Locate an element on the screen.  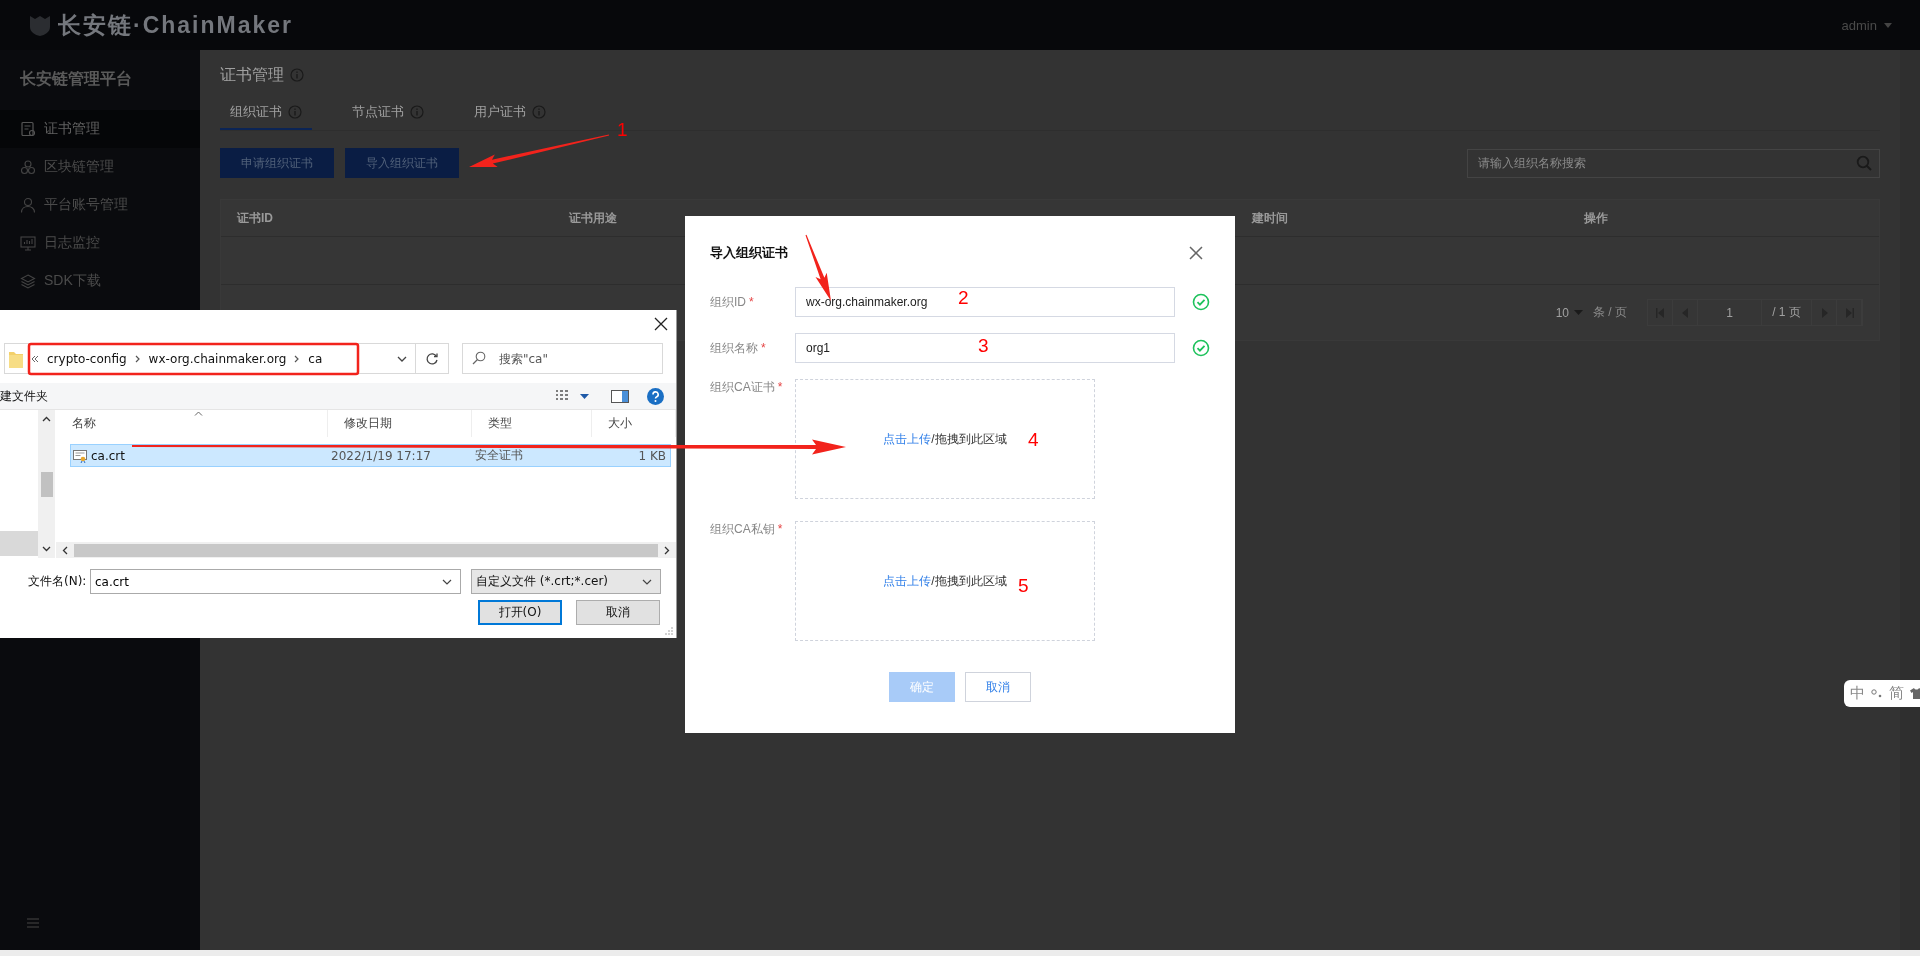
annotation-number: 3 is located at coordinates (983, 345).